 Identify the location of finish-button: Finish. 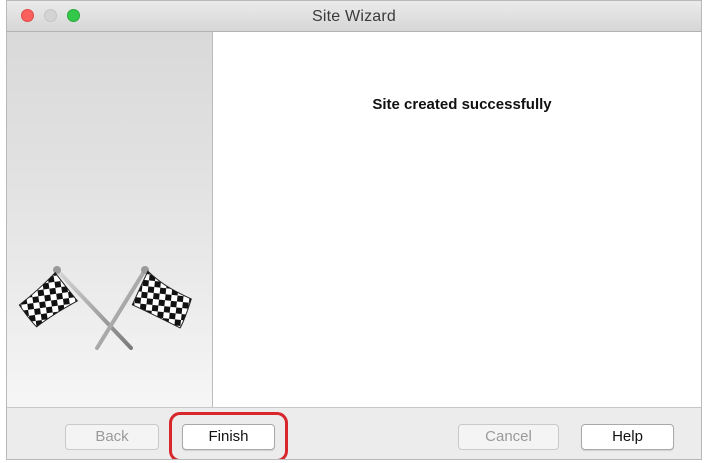
(228, 437).